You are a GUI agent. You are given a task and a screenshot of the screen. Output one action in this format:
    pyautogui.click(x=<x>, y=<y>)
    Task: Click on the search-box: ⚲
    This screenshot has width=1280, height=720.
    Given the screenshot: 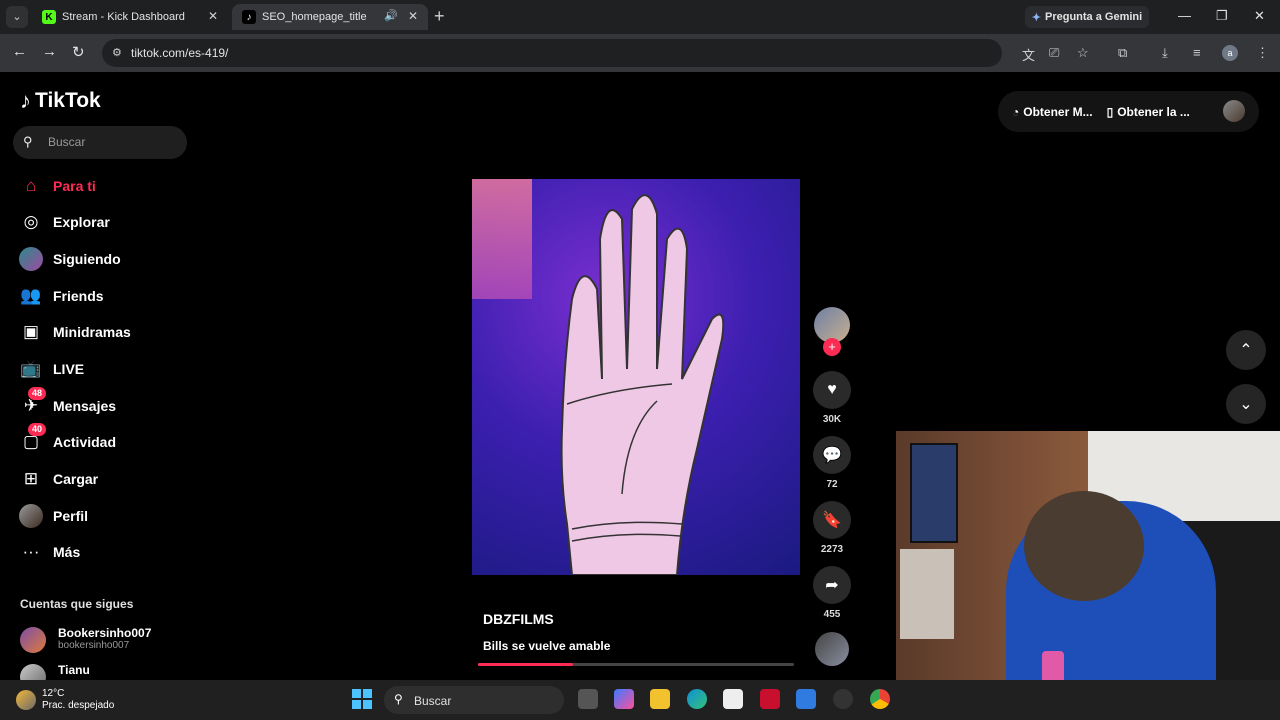 What is the action you would take?
    pyautogui.click(x=100, y=142)
    